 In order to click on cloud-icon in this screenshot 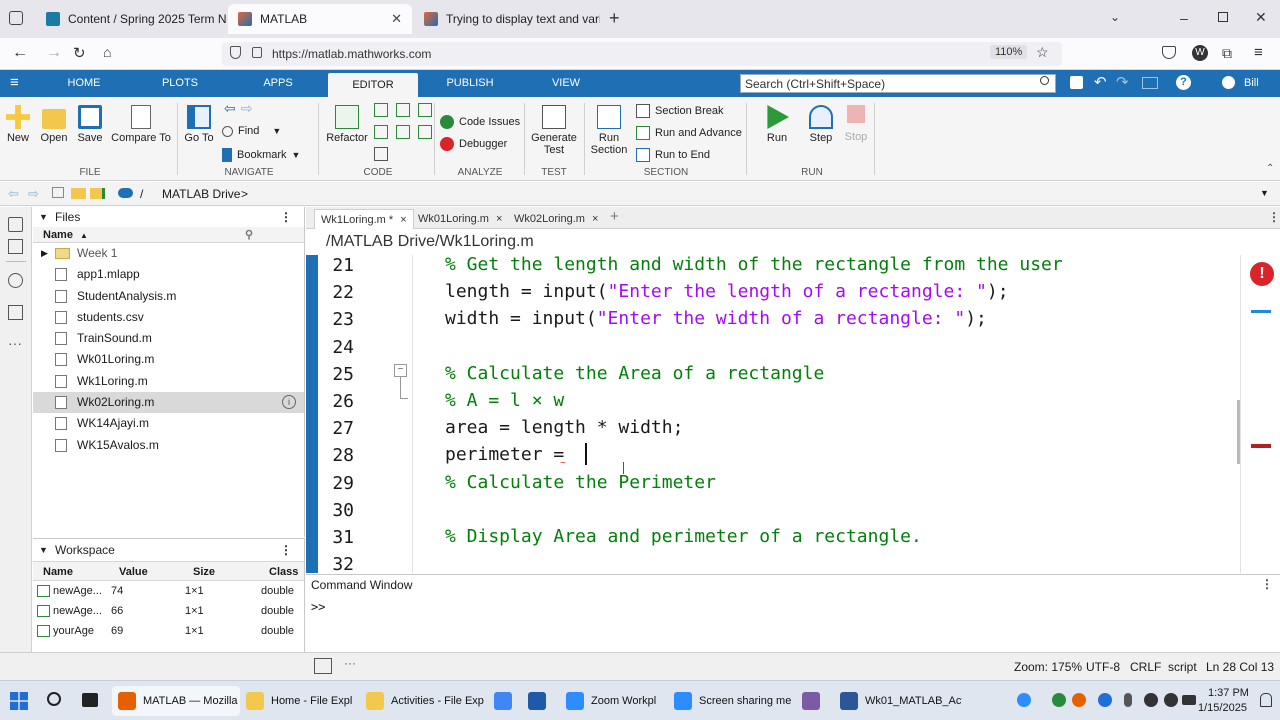, I will do `click(125, 193)`.